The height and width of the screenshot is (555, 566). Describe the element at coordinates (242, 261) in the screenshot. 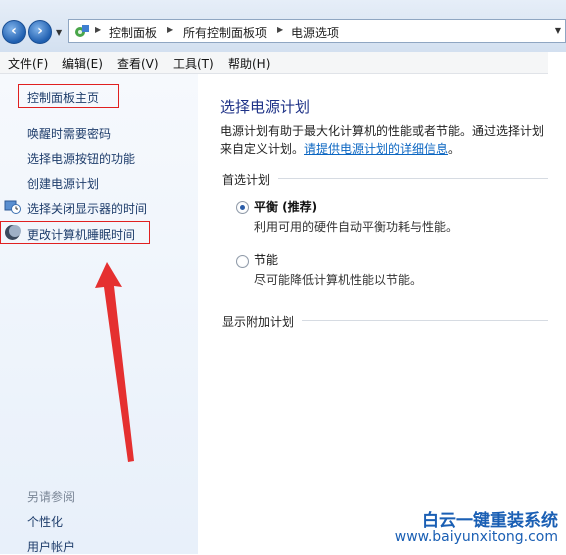

I see `power-saver-radio` at that location.